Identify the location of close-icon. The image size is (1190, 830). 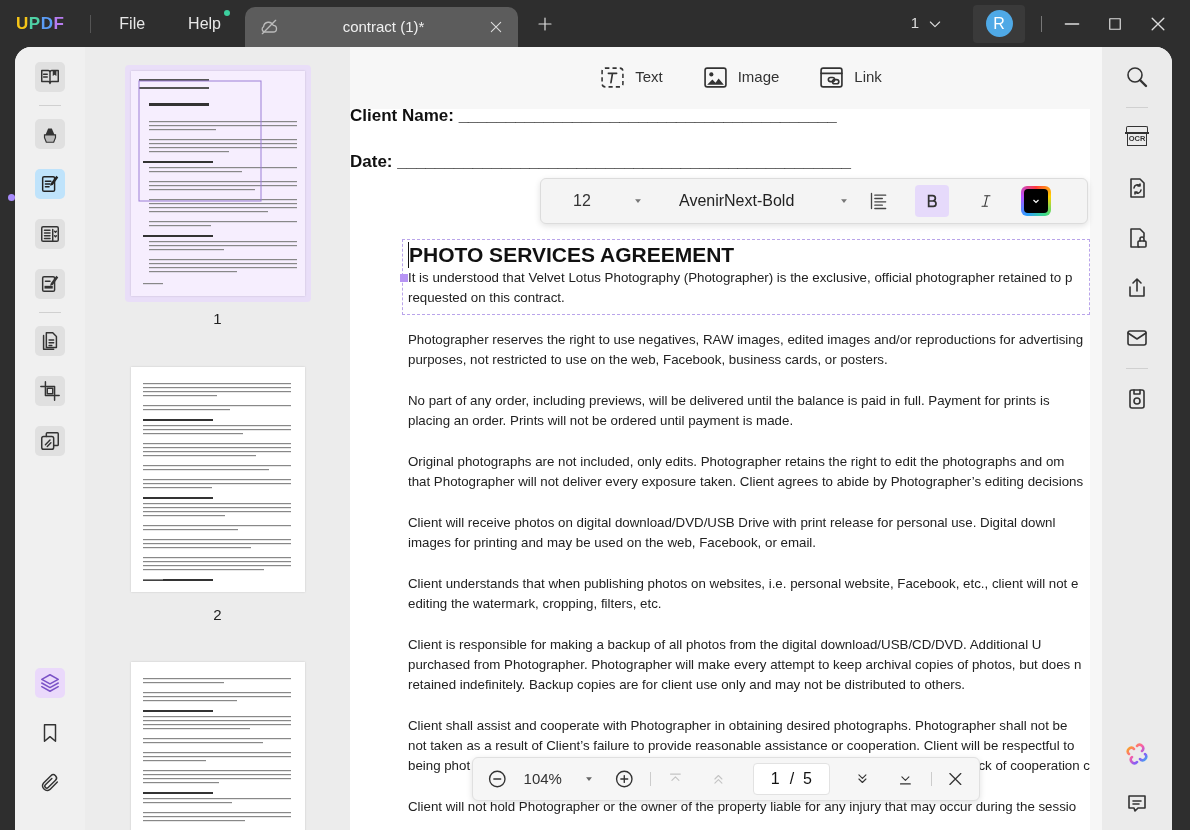
(496, 27).